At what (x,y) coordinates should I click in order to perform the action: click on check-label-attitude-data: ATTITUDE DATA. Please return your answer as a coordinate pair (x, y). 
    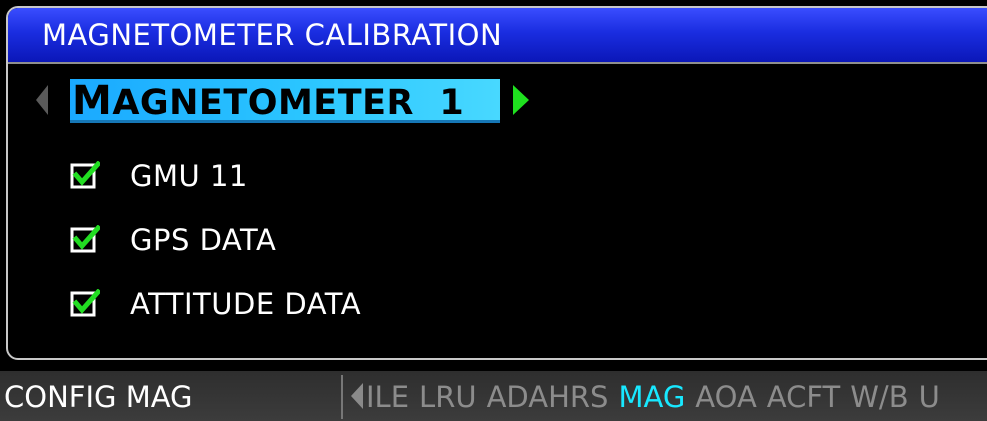
    Looking at the image, I should click on (246, 304).